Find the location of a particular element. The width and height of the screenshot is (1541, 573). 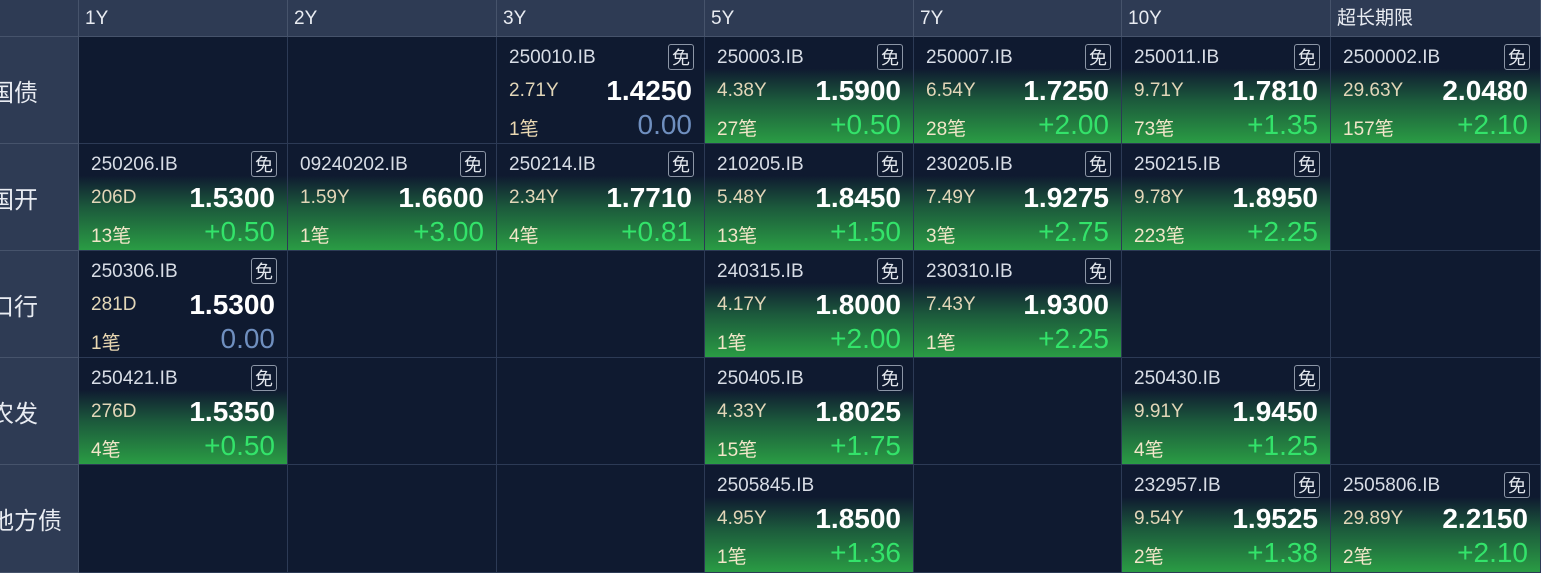

remaining-term: 4.38Y is located at coordinates (742, 90).